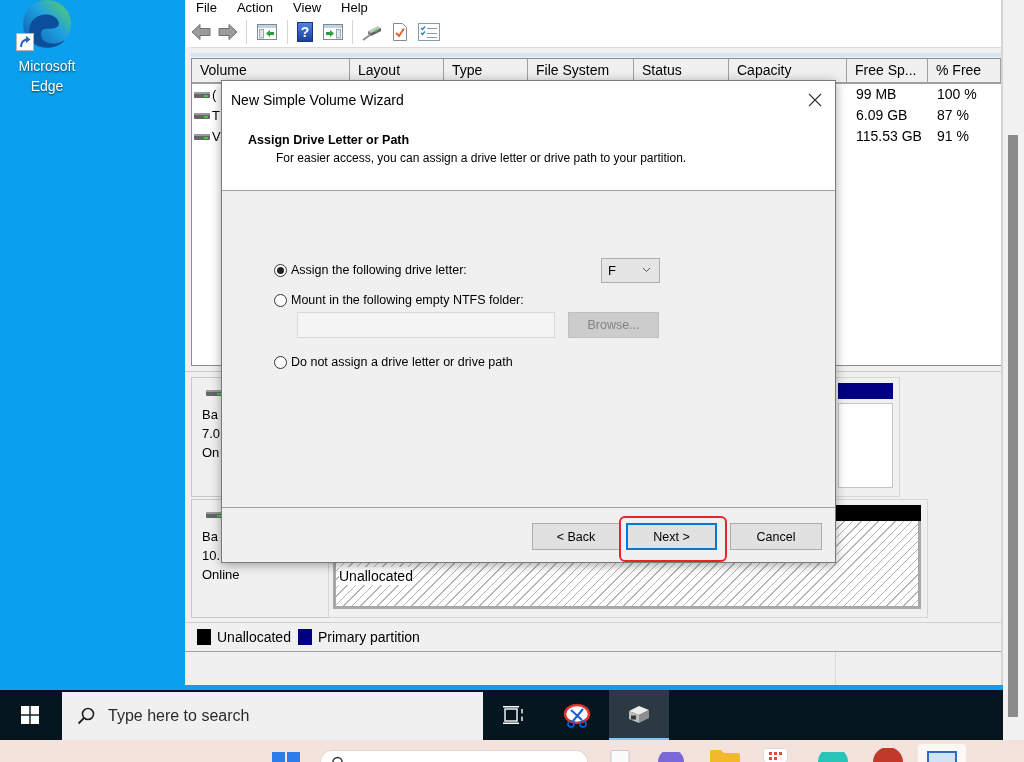 Image resolution: width=1024 pixels, height=762 pixels. Describe the element at coordinates (221, 575) in the screenshot. I see `disk-status-text: Online` at that location.